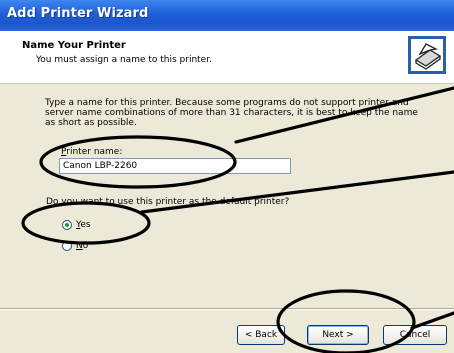 The image size is (454, 353). I want to click on next-button-highlight-circle, so click(346, 321).